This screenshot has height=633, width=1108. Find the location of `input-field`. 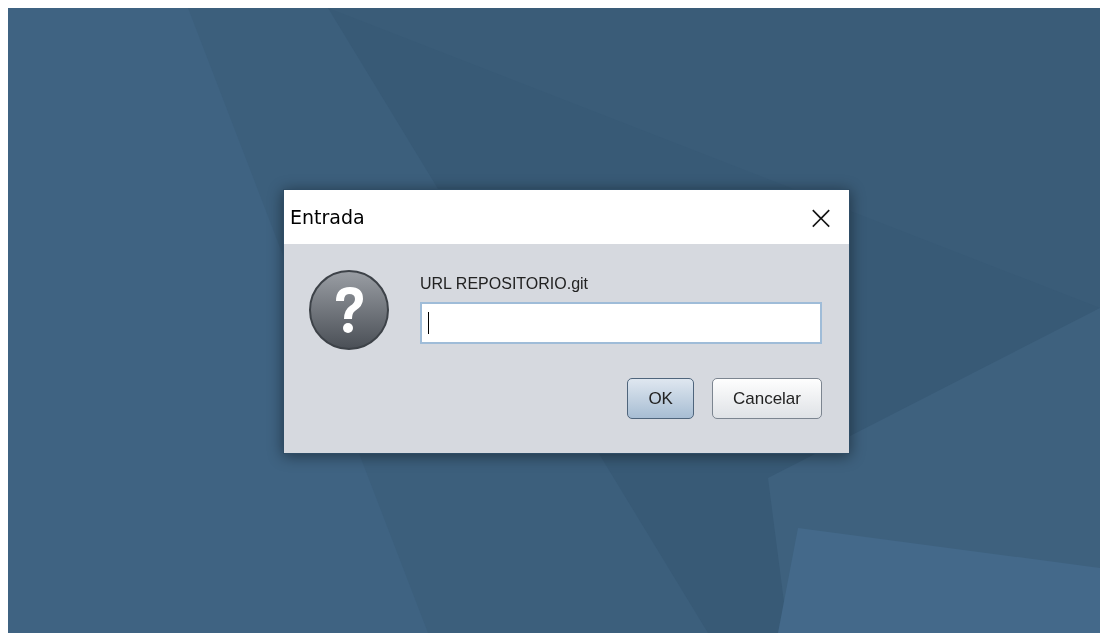

input-field is located at coordinates (621, 323).